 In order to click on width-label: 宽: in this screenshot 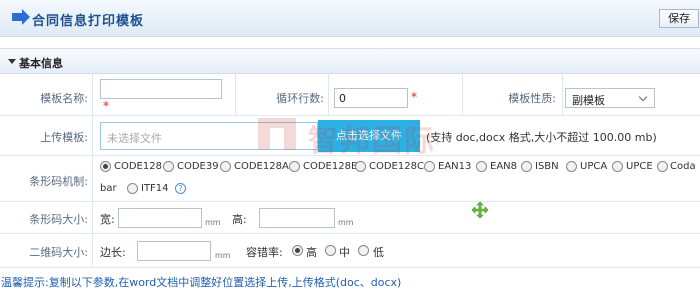, I will do `click(107, 219)`.